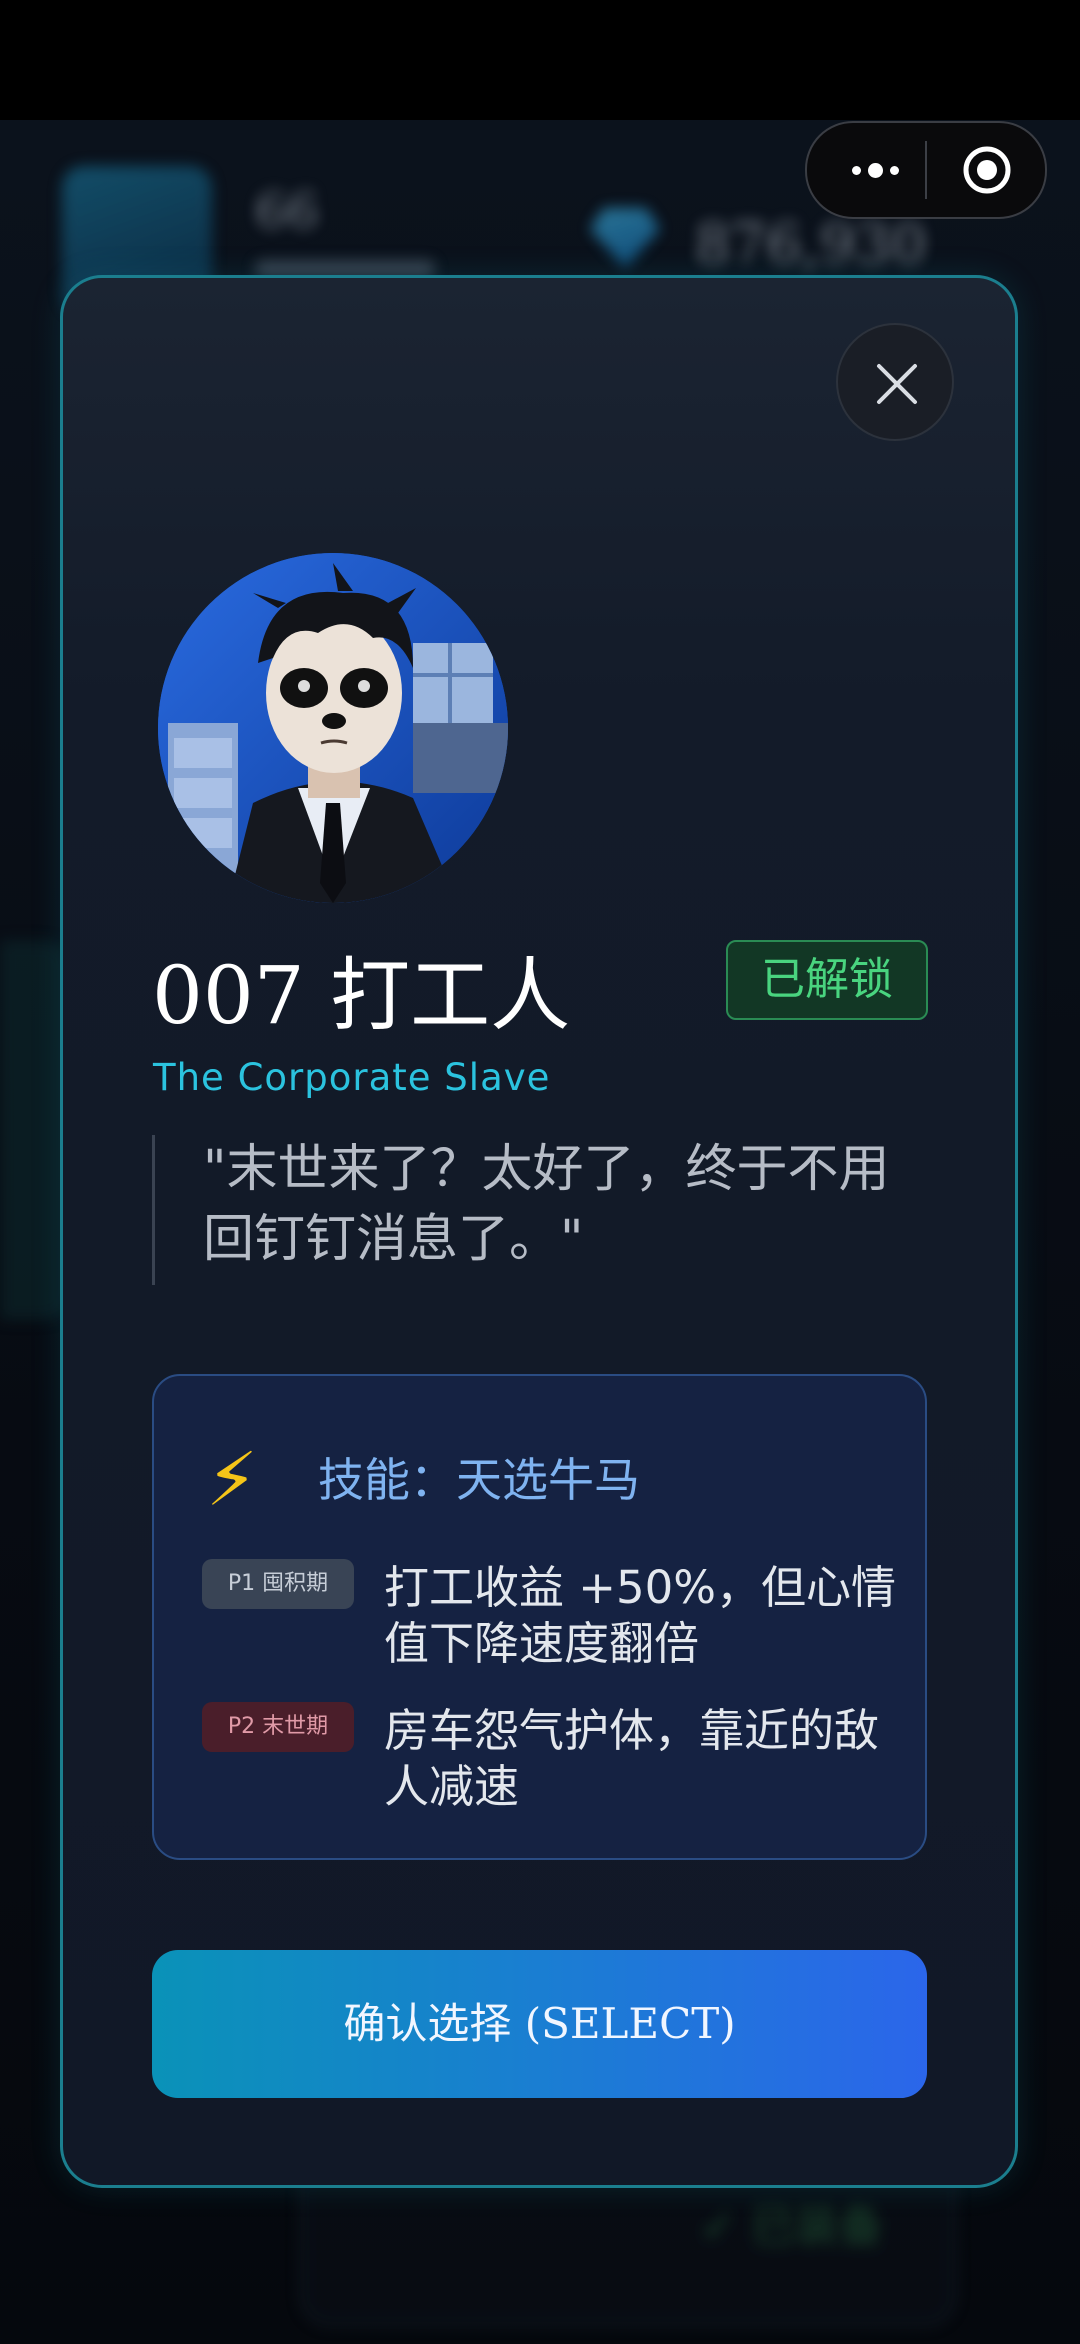 The height and width of the screenshot is (2344, 1080). I want to click on gem-icon, so click(625, 238).